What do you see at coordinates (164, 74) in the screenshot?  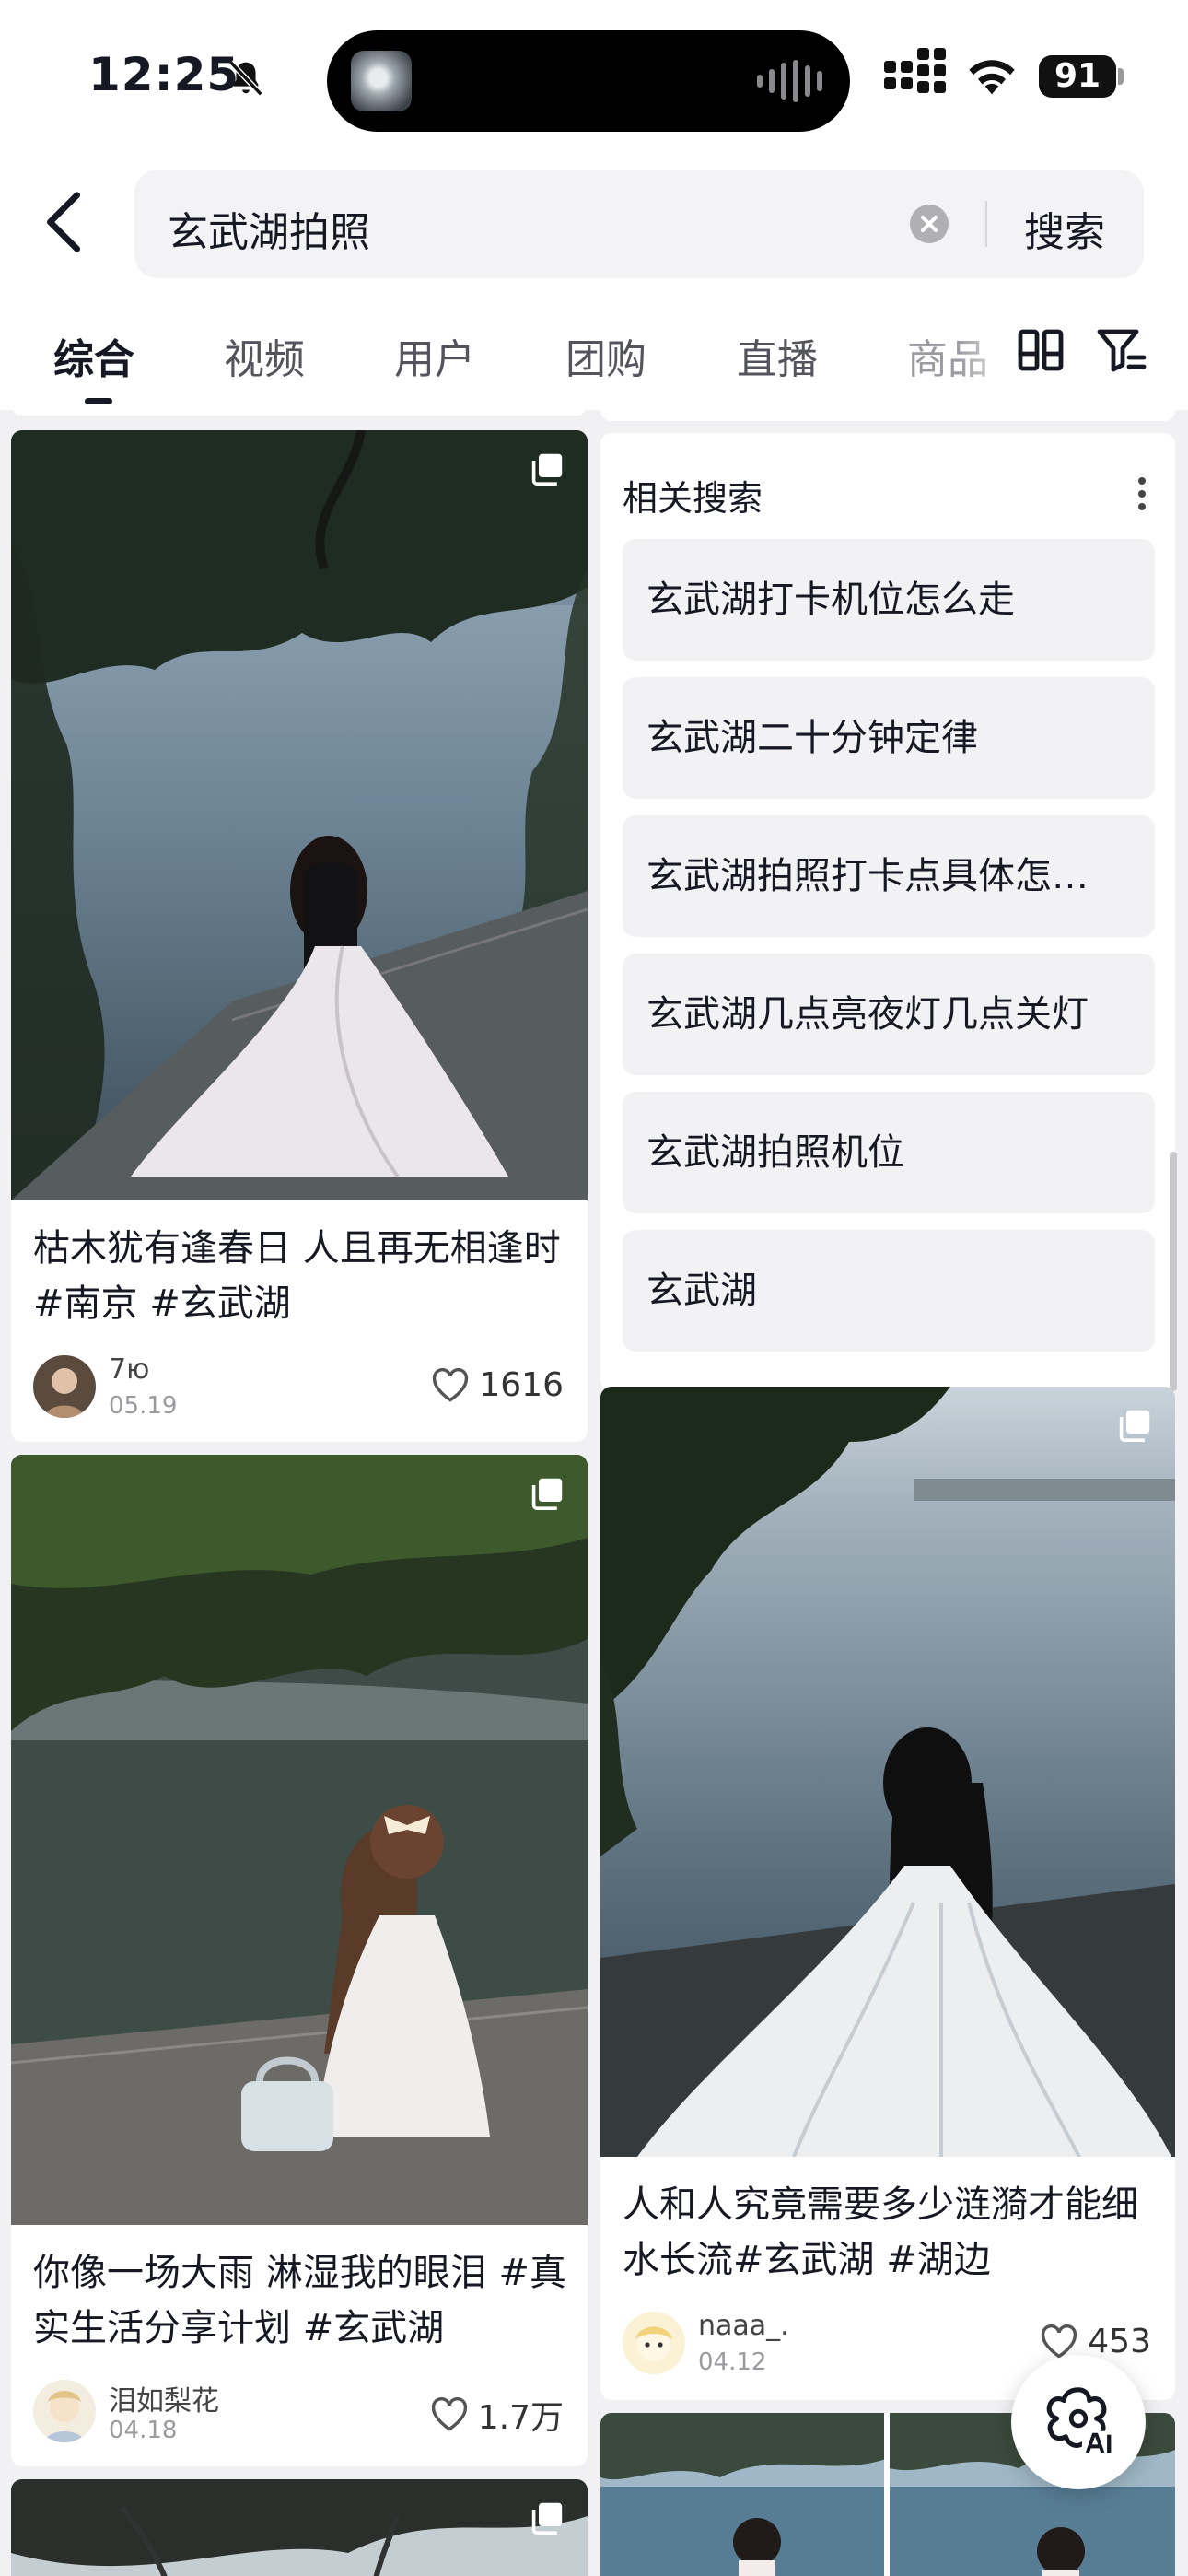 I see `status-time: 12:25` at bounding box center [164, 74].